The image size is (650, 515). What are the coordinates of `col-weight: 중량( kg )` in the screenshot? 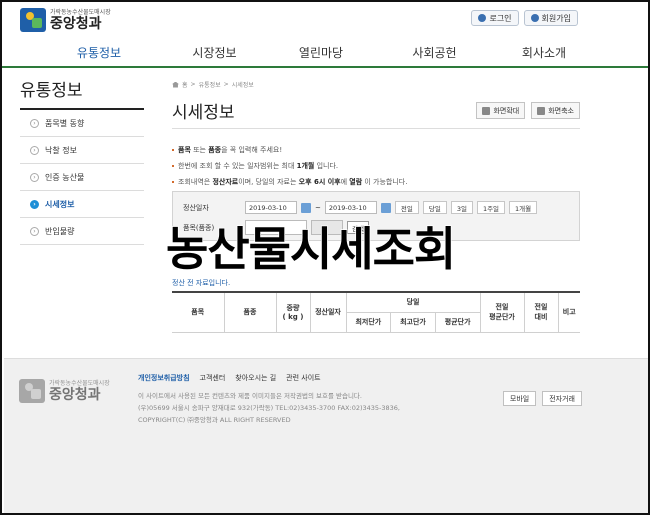 It's located at (293, 312).